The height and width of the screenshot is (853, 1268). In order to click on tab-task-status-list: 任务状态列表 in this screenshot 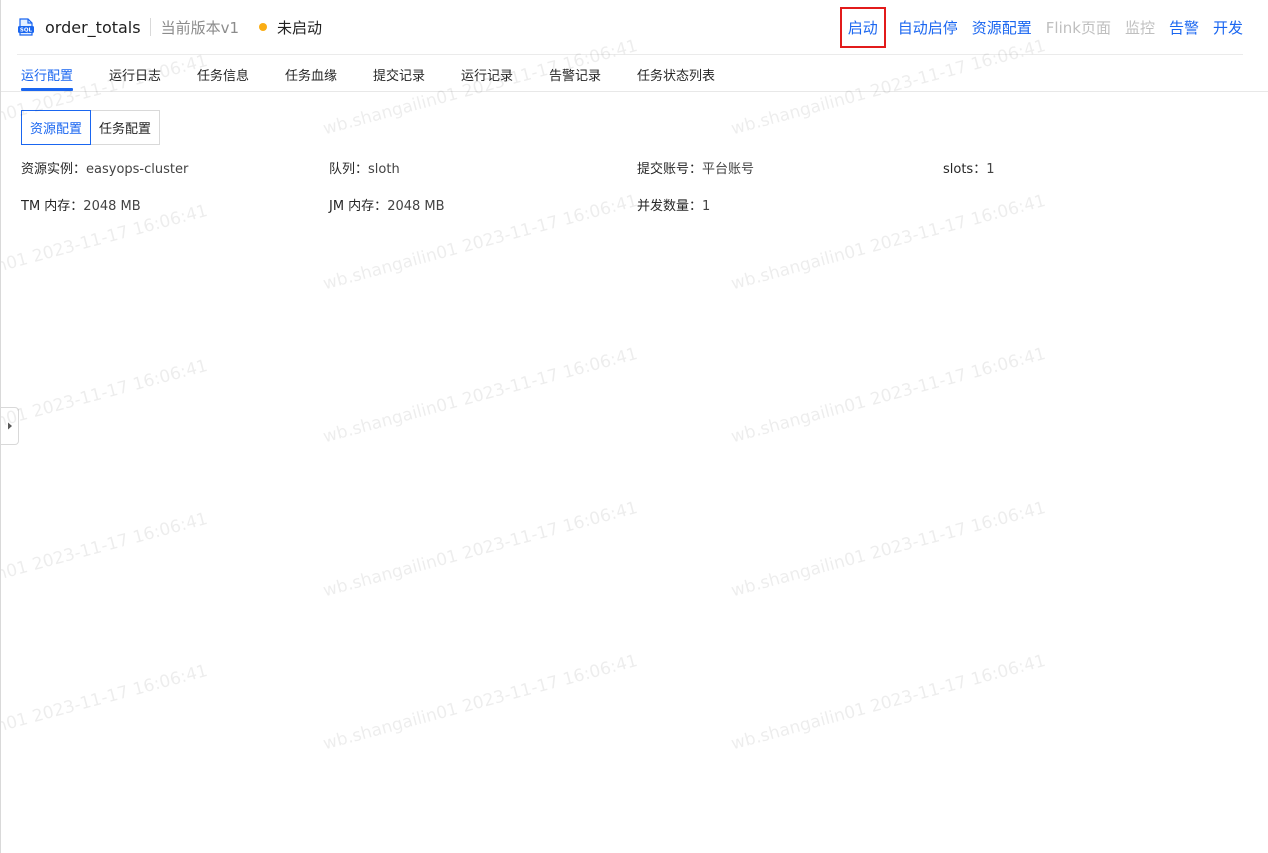, I will do `click(676, 74)`.